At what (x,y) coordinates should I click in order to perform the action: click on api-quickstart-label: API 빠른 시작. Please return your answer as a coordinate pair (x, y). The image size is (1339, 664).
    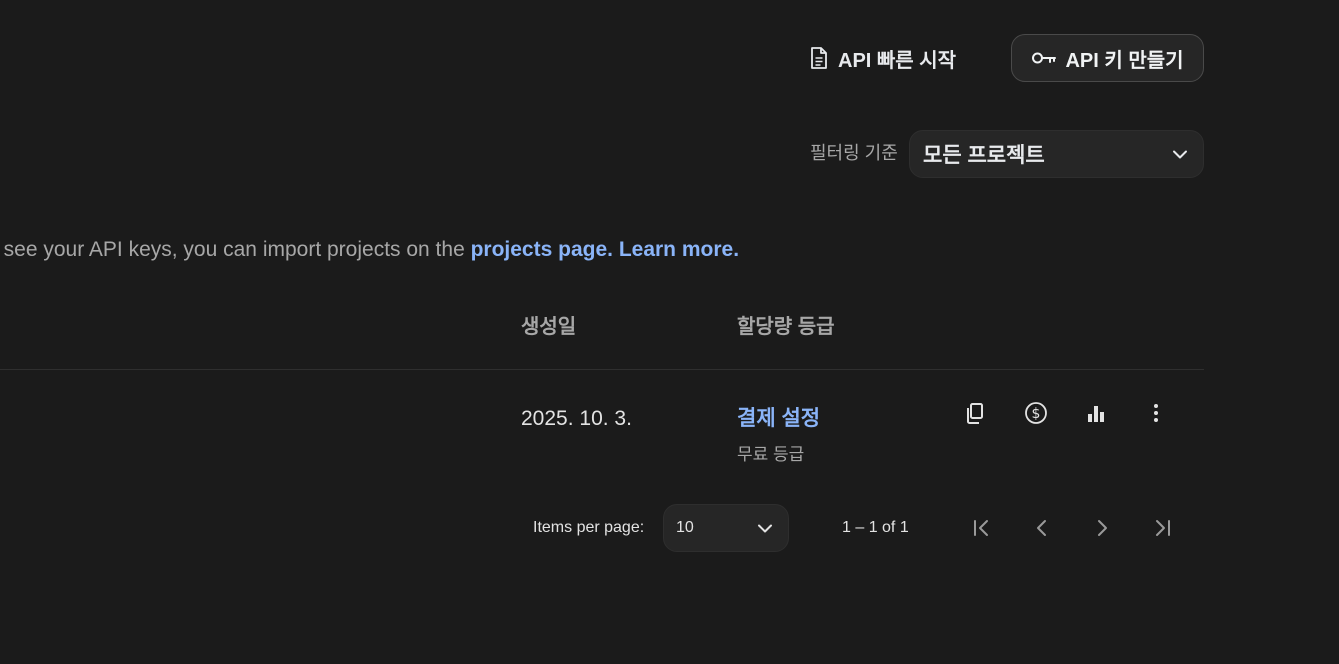
    Looking at the image, I should click on (897, 60).